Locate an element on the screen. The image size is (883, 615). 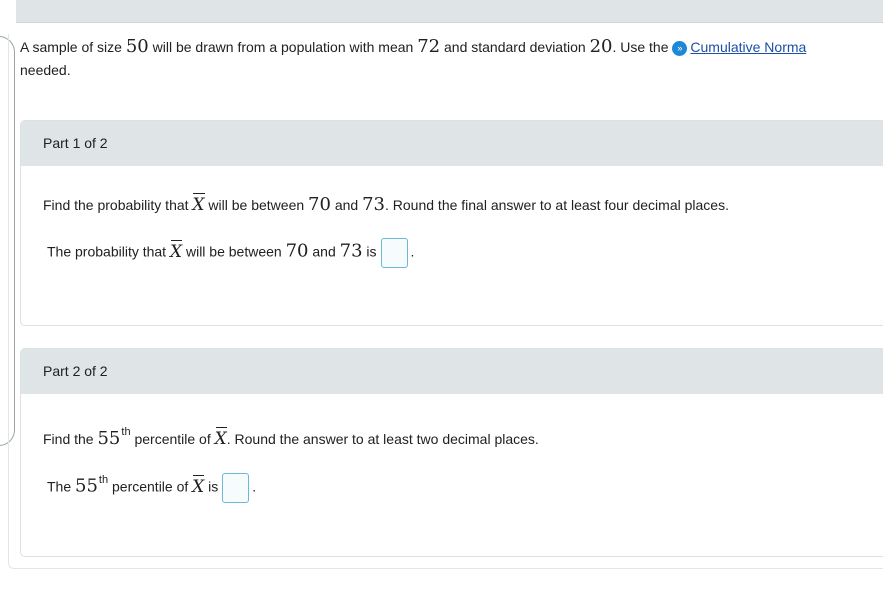
question-text: will be between is located at coordinates (256, 205).